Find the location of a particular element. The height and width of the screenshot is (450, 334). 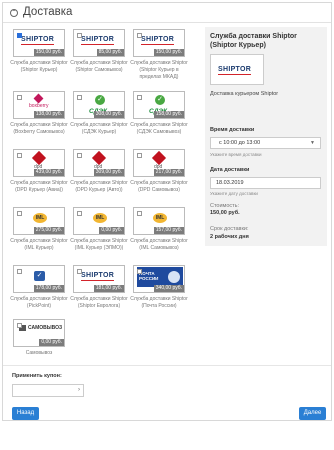

chevron-down-icon: ▼ is located at coordinates (312, 143).